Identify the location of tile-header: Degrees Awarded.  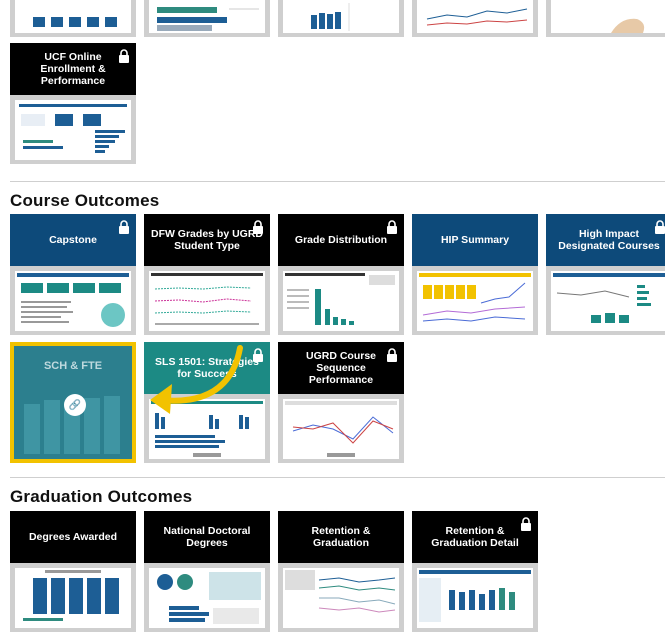
(73, 537).